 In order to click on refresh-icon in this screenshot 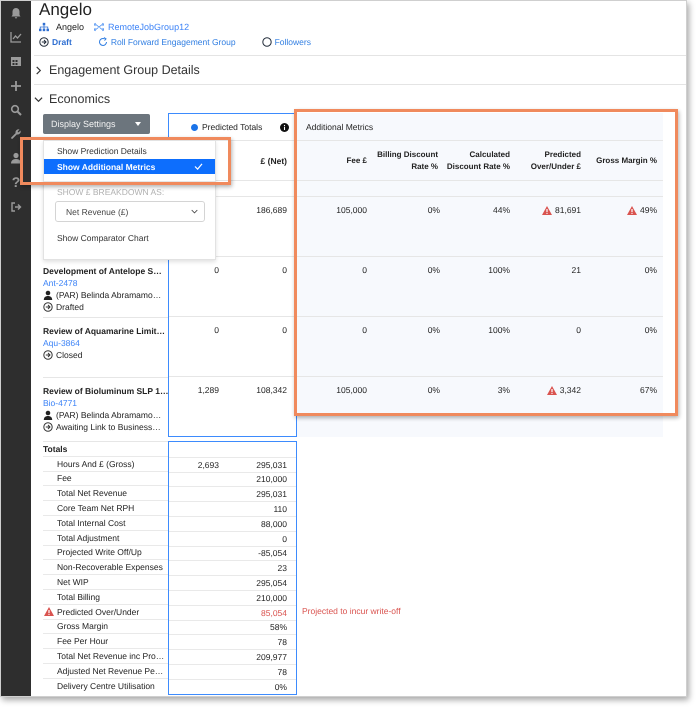, I will do `click(103, 42)`.